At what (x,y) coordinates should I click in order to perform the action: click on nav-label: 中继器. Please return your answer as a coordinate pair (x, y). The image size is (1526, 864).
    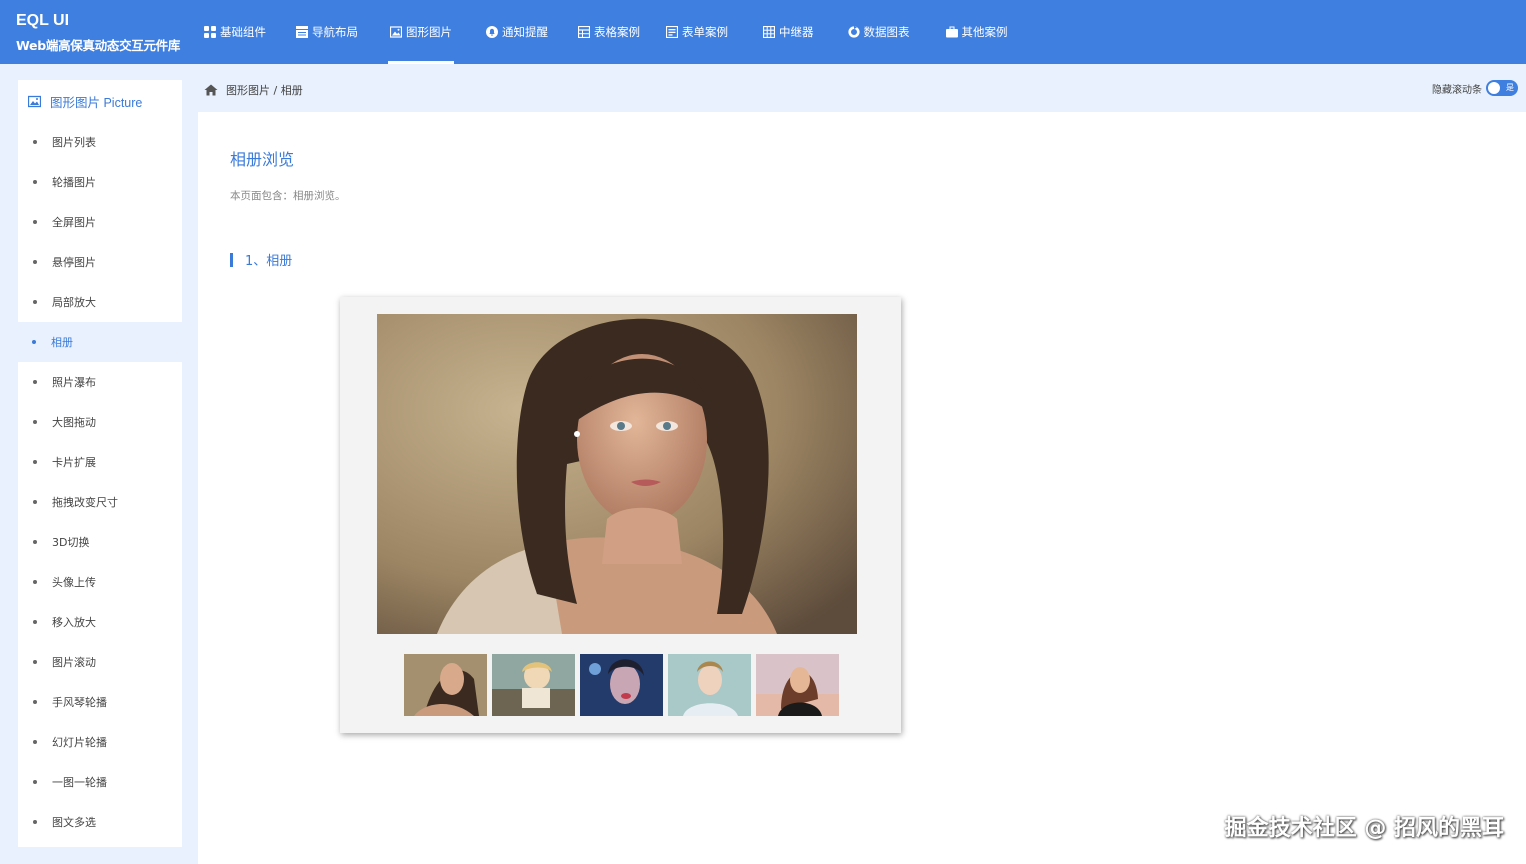
    Looking at the image, I should click on (796, 32).